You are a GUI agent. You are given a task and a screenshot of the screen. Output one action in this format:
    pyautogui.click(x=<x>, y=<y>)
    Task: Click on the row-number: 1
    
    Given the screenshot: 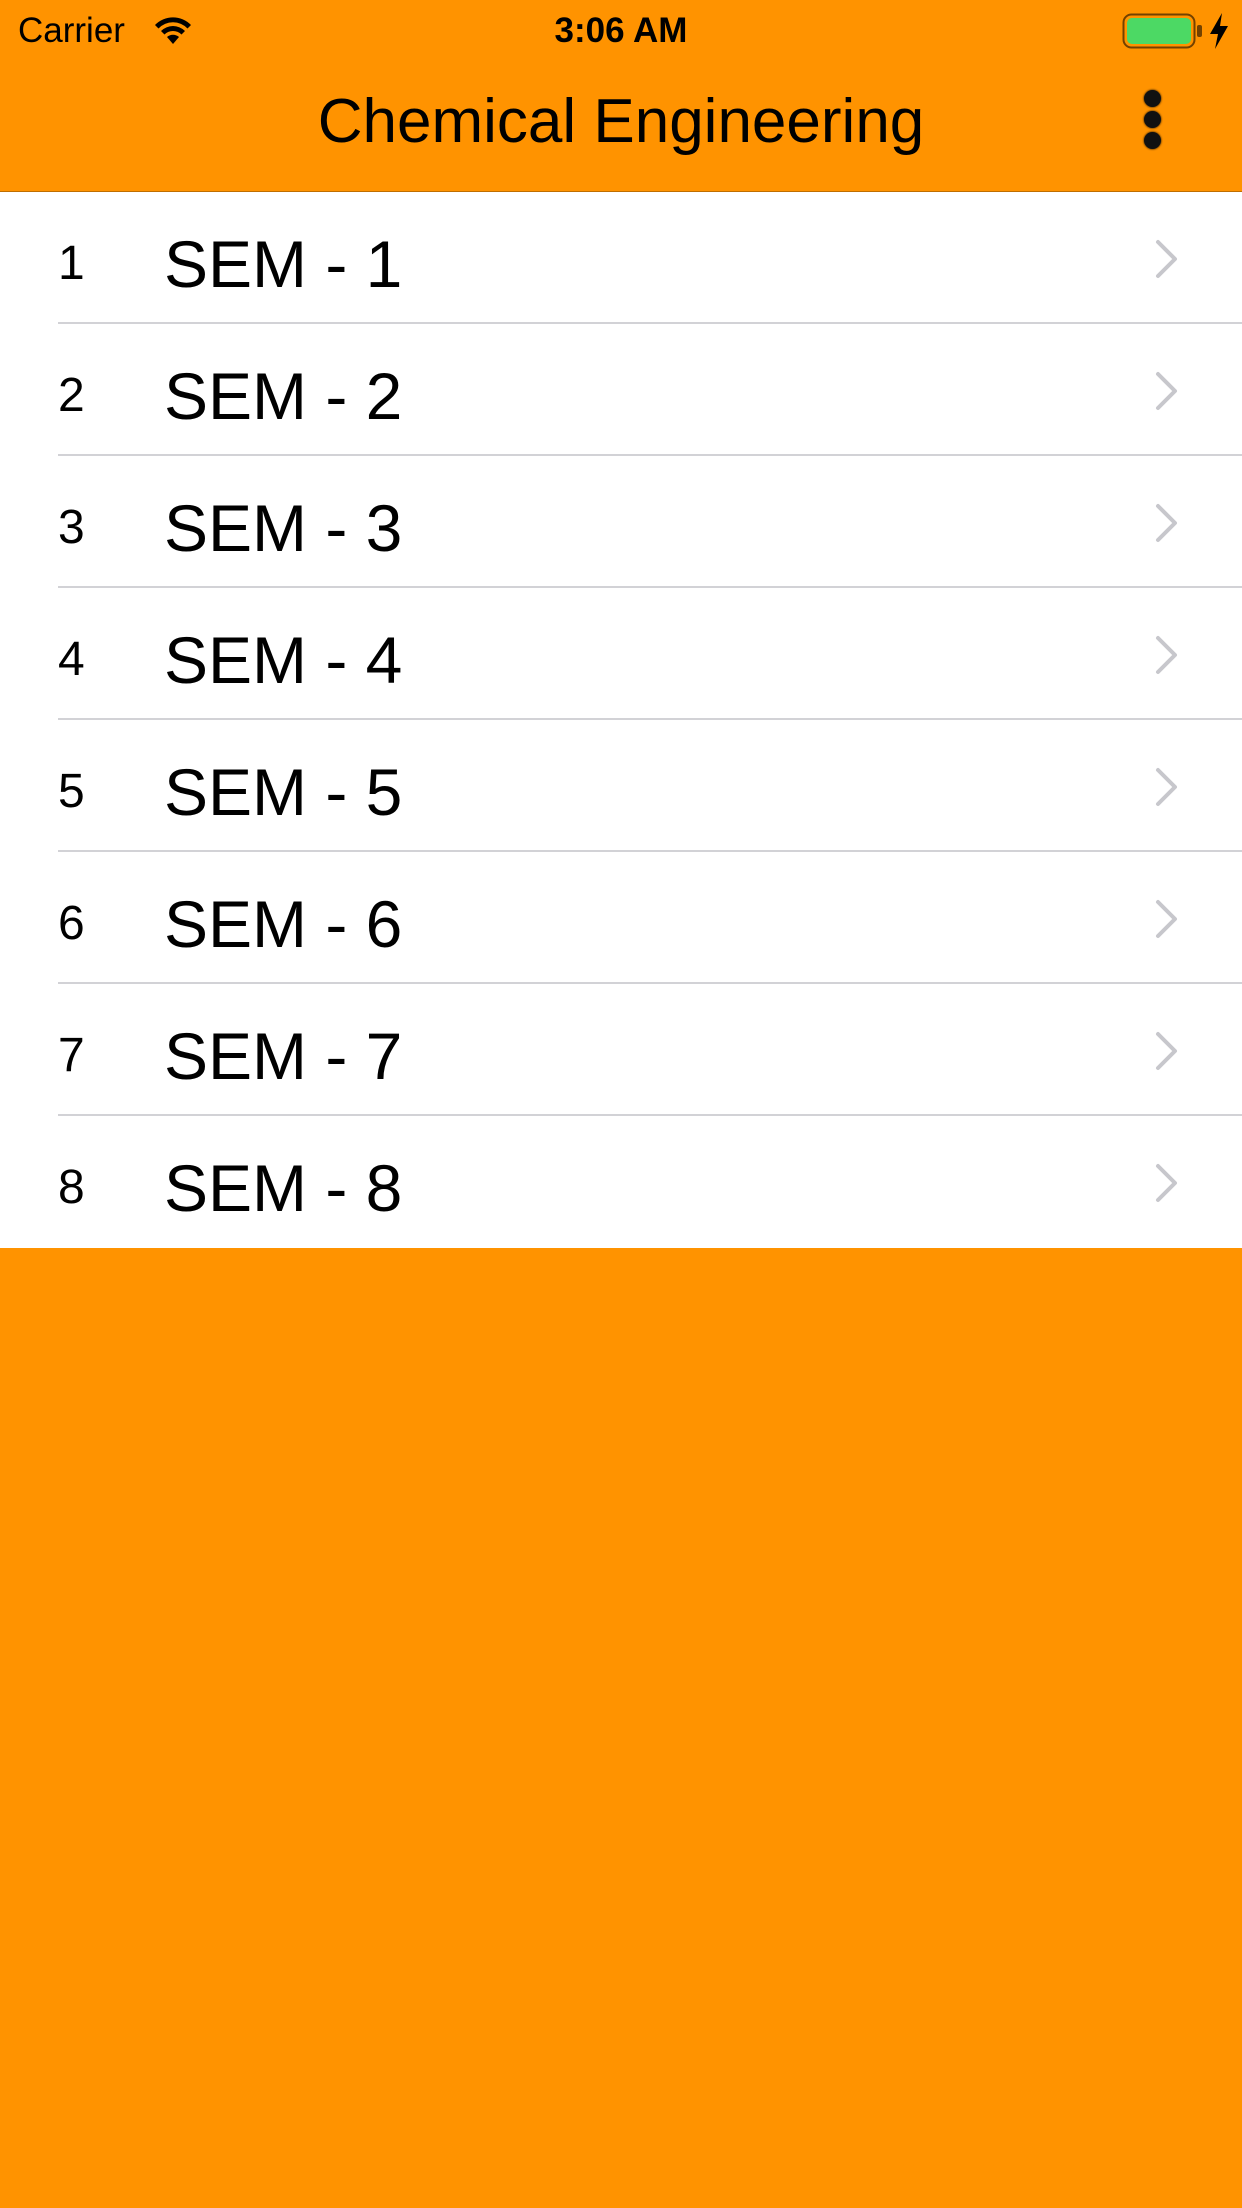 What is the action you would take?
    pyautogui.click(x=71, y=263)
    